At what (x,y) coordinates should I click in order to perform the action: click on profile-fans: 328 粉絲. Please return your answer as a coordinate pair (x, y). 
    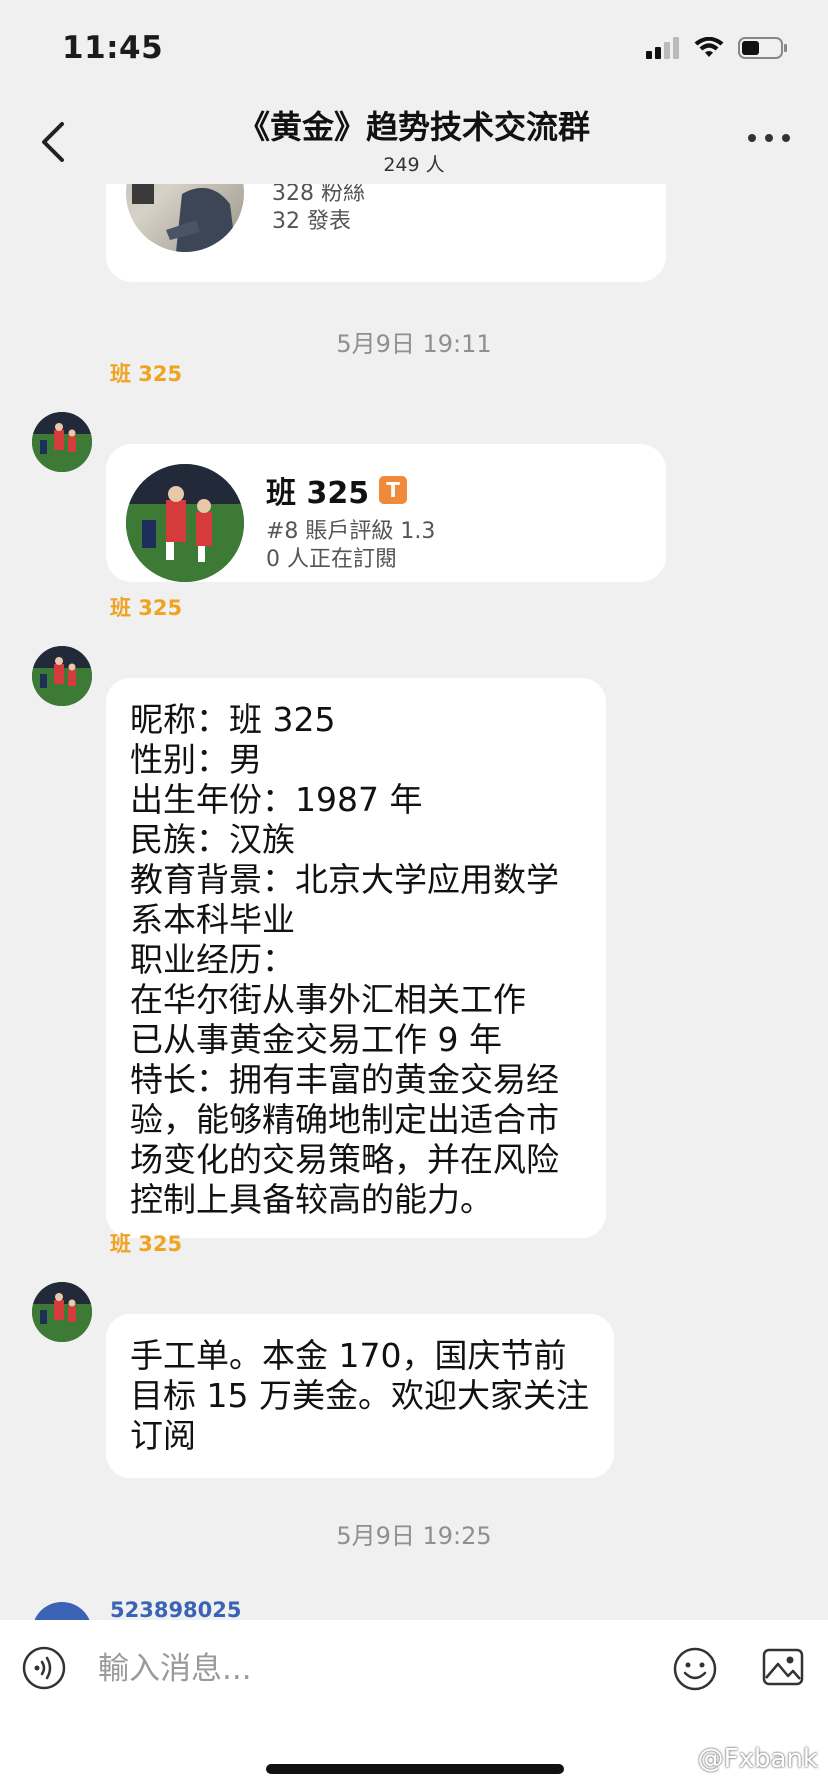
    Looking at the image, I should click on (318, 195).